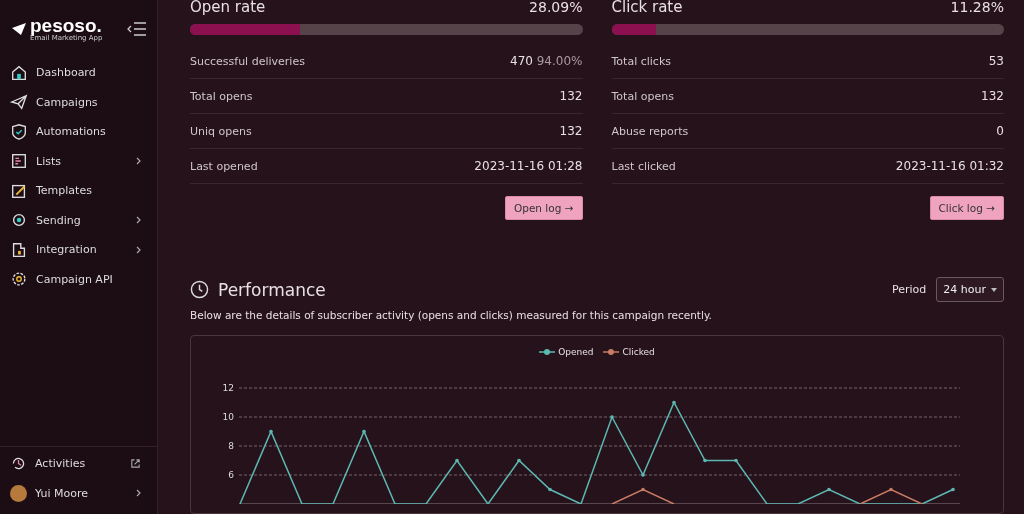 This screenshot has height=514, width=1024. Describe the element at coordinates (543, 208) in the screenshot. I see `log-button: Open log →` at that location.